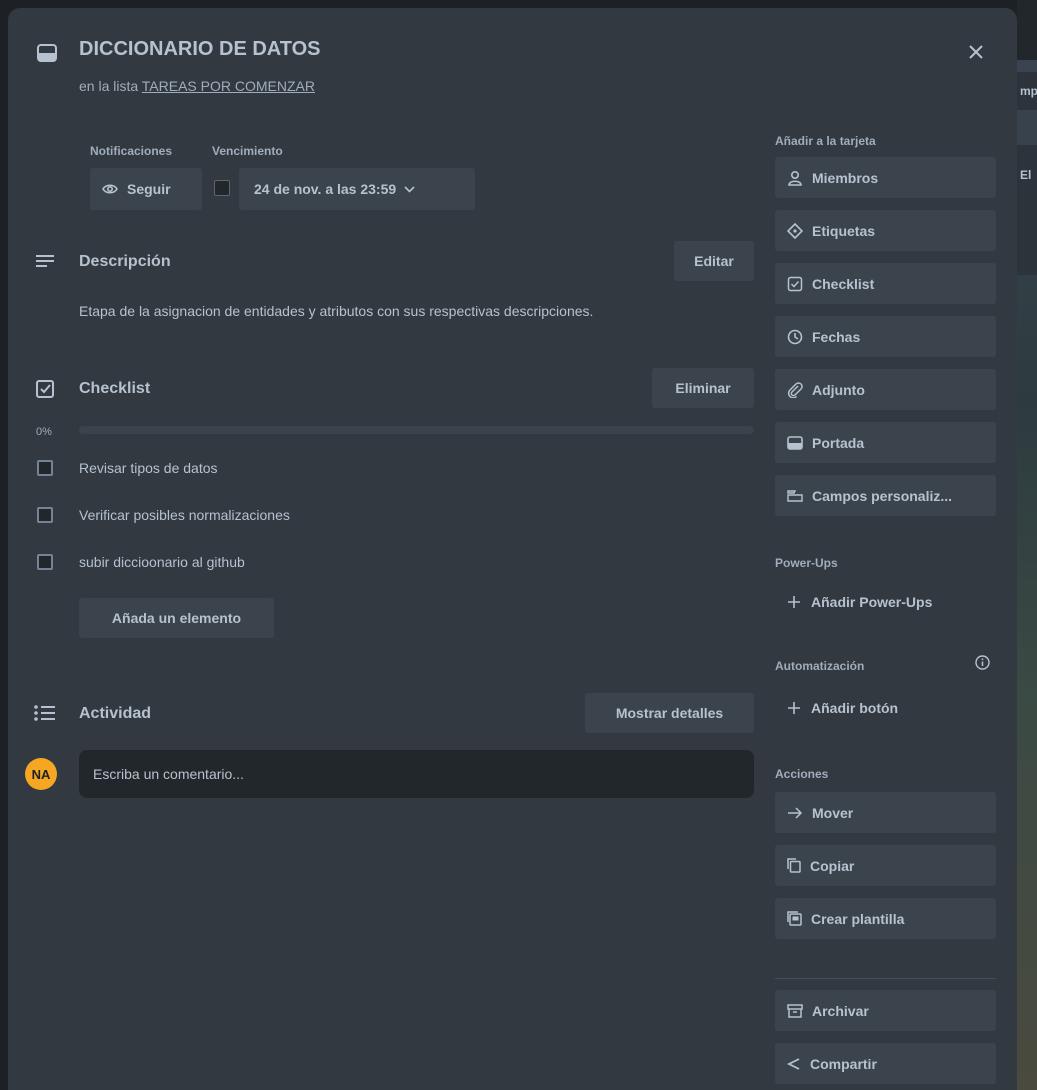 The width and height of the screenshot is (1037, 1090). What do you see at coordinates (795, 495) in the screenshot?
I see `custom-fields-icon` at bounding box center [795, 495].